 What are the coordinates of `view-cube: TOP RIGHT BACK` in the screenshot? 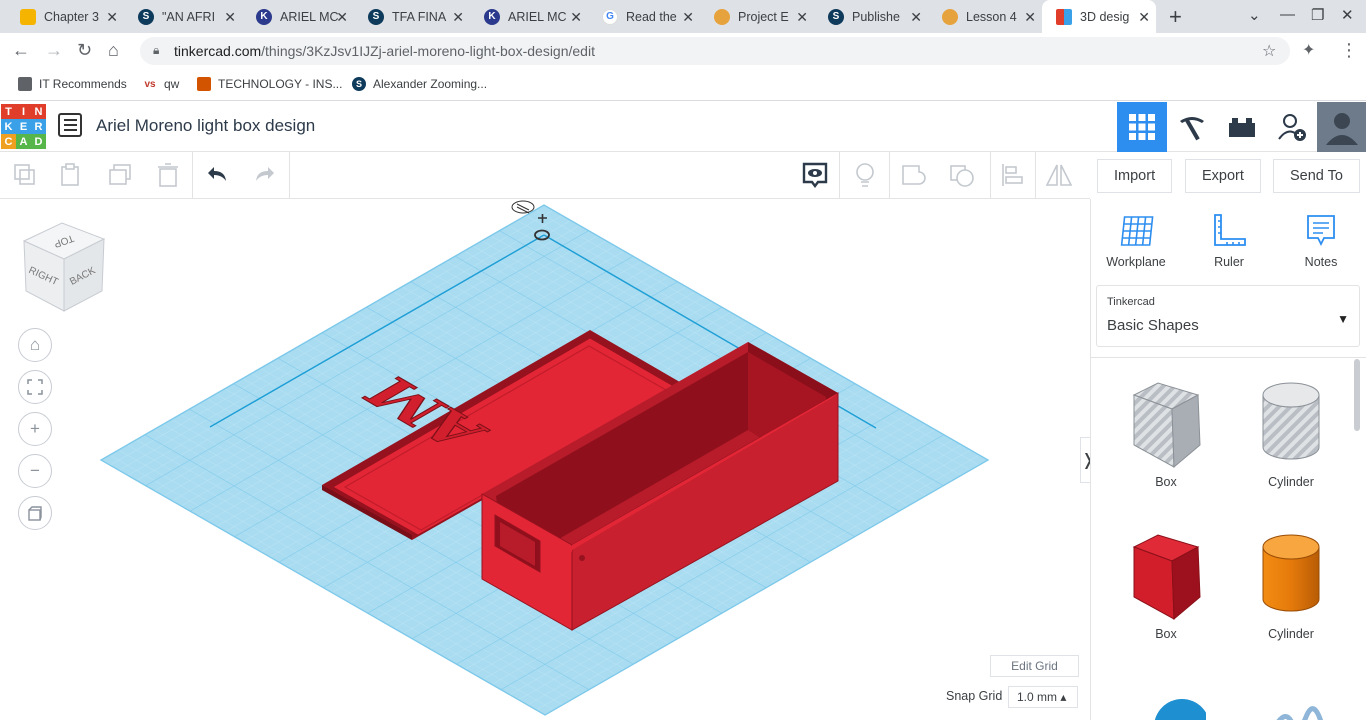 It's located at (64, 267).